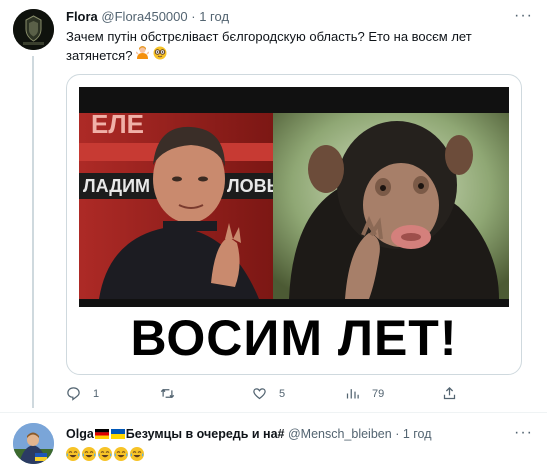  What do you see at coordinates (449, 393) in the screenshot?
I see `share-icon` at bounding box center [449, 393].